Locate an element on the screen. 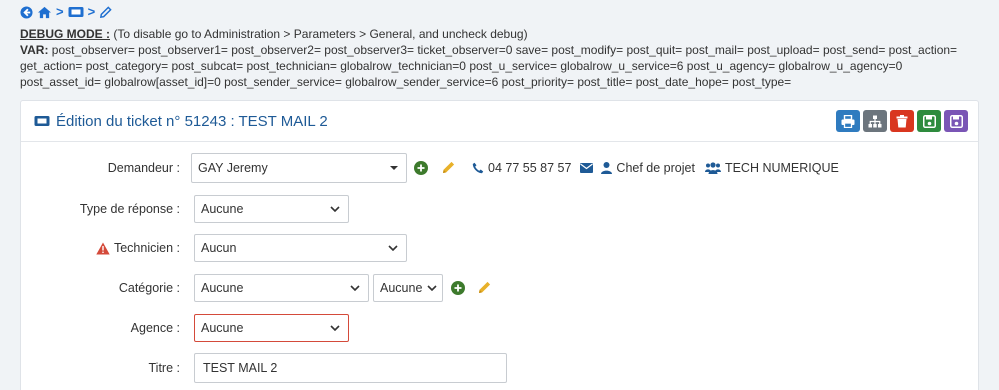  edit-user-icon is located at coordinates (448, 167).